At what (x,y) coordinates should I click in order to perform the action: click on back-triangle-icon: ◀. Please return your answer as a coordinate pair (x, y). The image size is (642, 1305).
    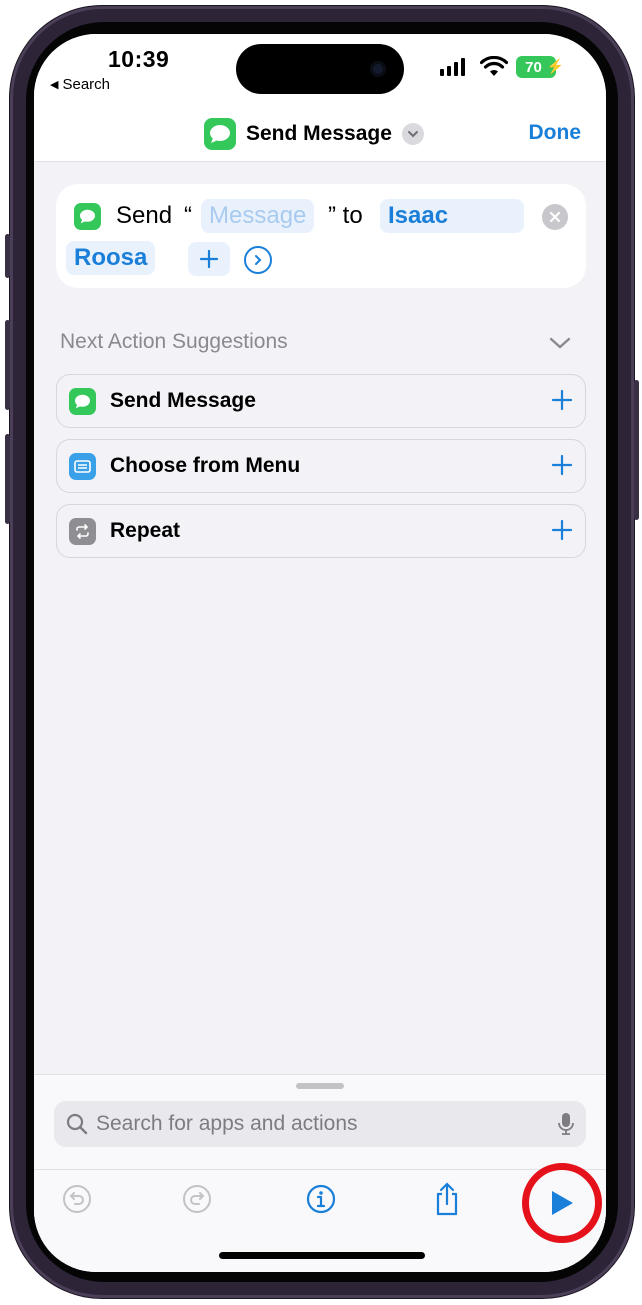
    Looking at the image, I should click on (54, 85).